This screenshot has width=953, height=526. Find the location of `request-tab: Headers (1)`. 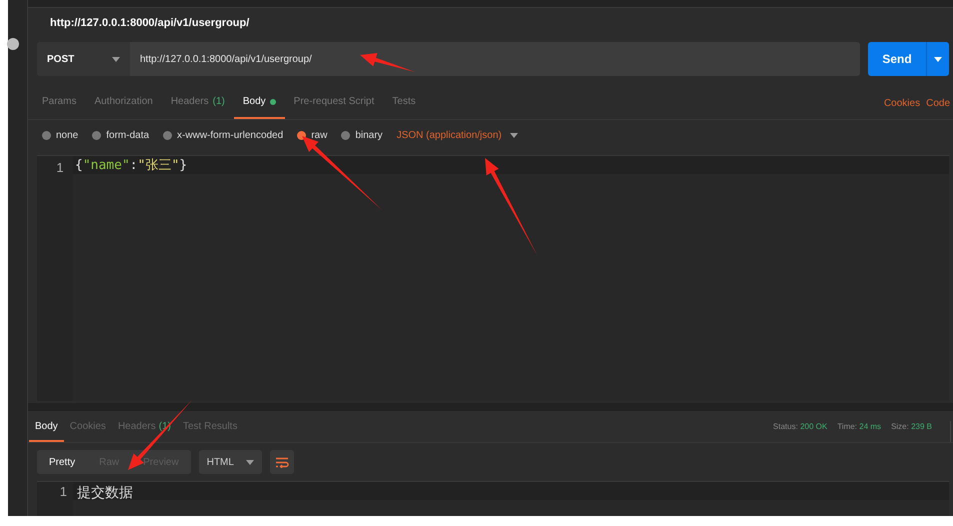

request-tab: Headers (1) is located at coordinates (198, 106).